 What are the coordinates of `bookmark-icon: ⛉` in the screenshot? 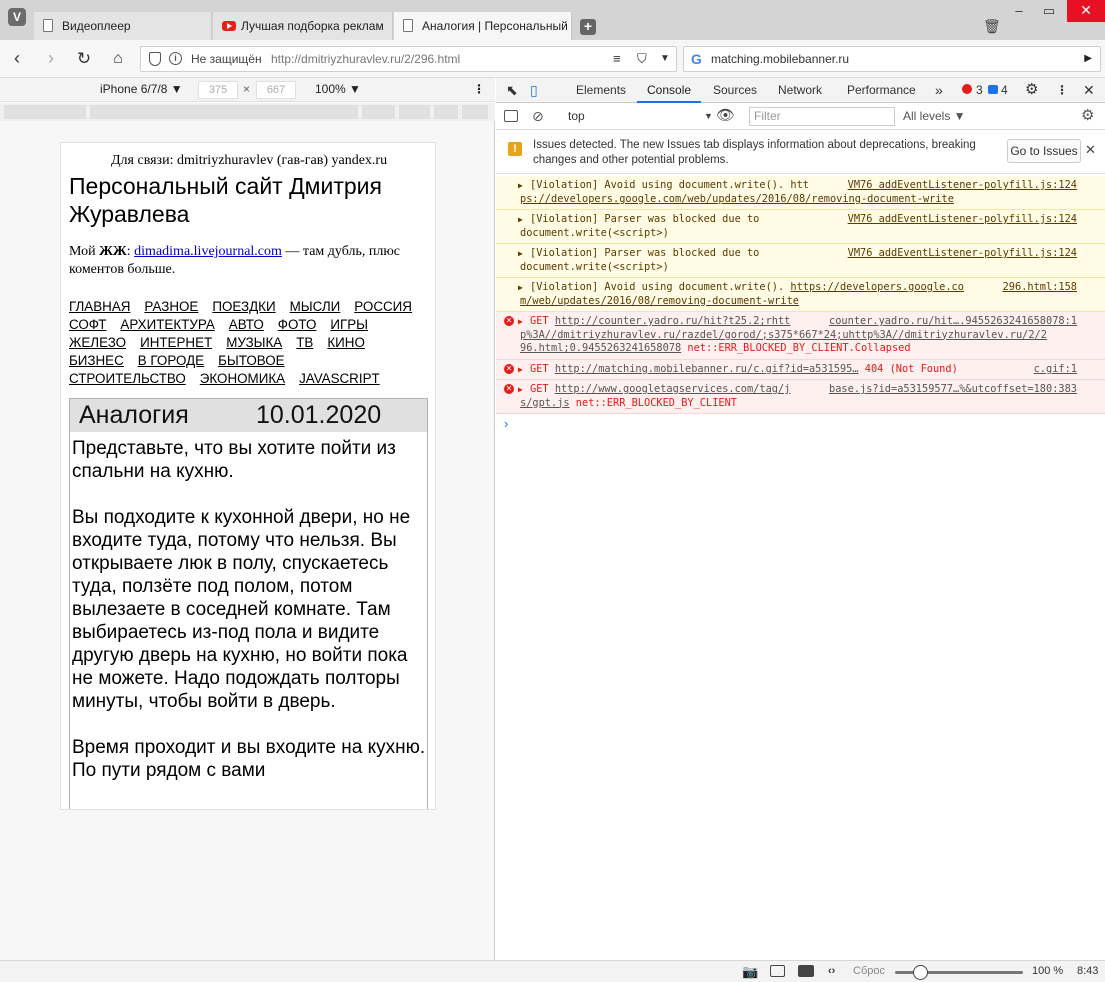 It's located at (642, 59).